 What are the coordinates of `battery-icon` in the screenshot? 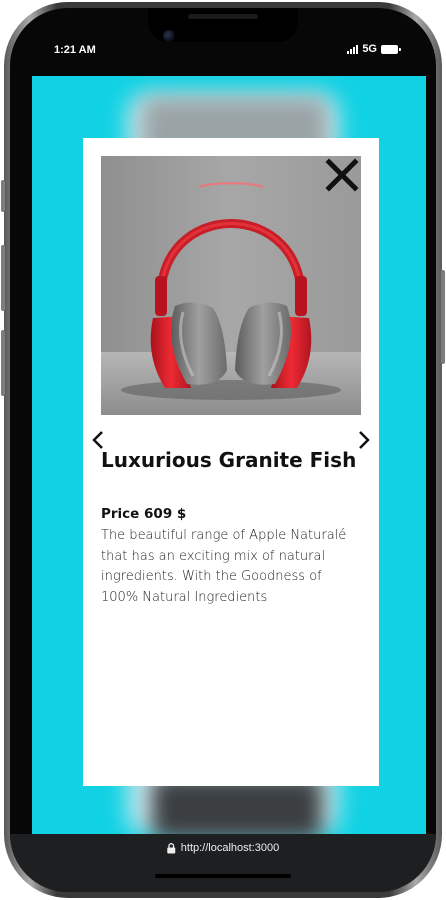 It's located at (391, 49).